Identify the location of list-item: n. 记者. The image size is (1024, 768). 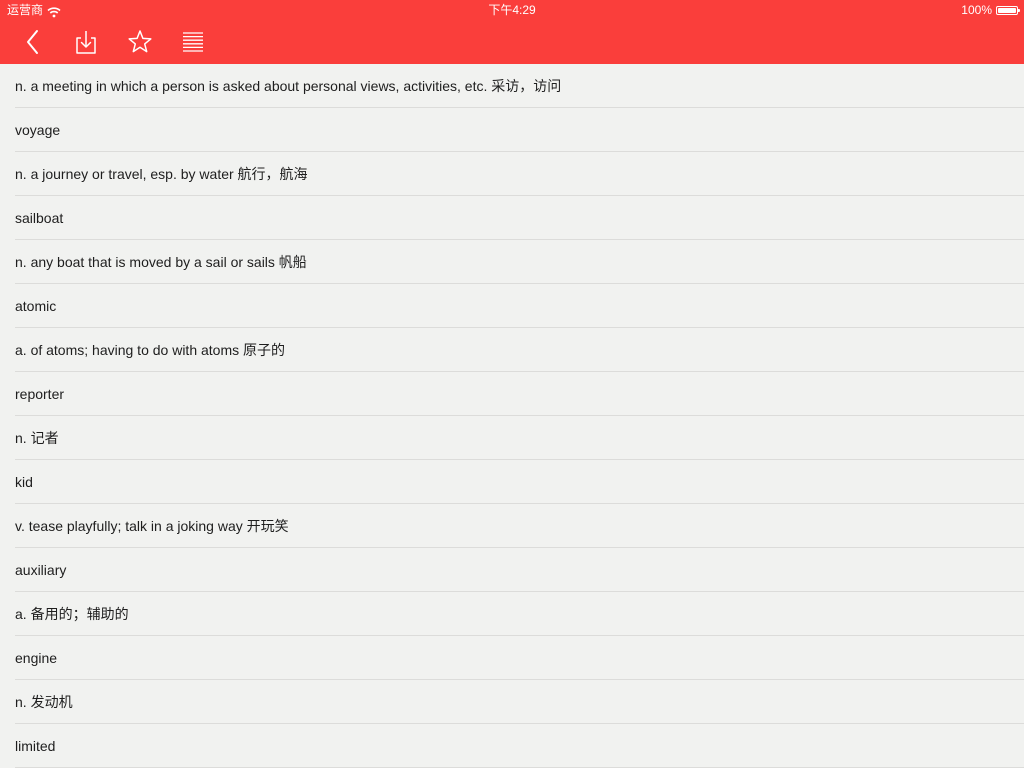
(512, 438).